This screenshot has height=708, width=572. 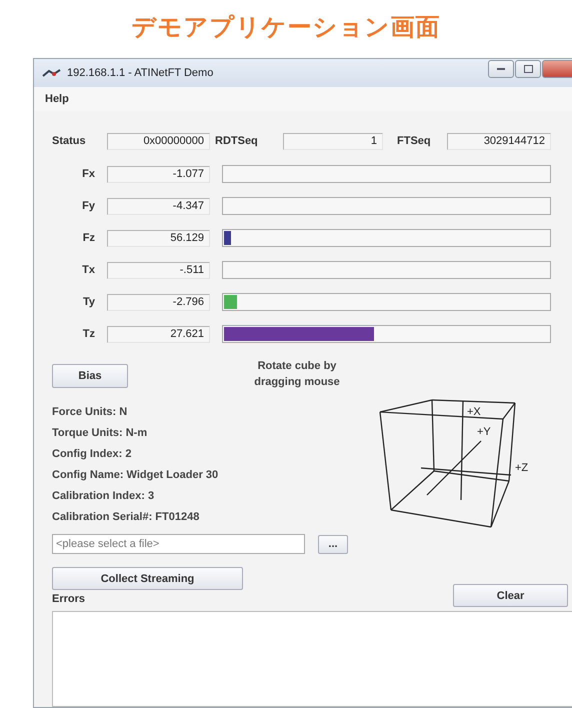 What do you see at coordinates (88, 302) in the screenshot?
I see `channel-label: Ty` at bounding box center [88, 302].